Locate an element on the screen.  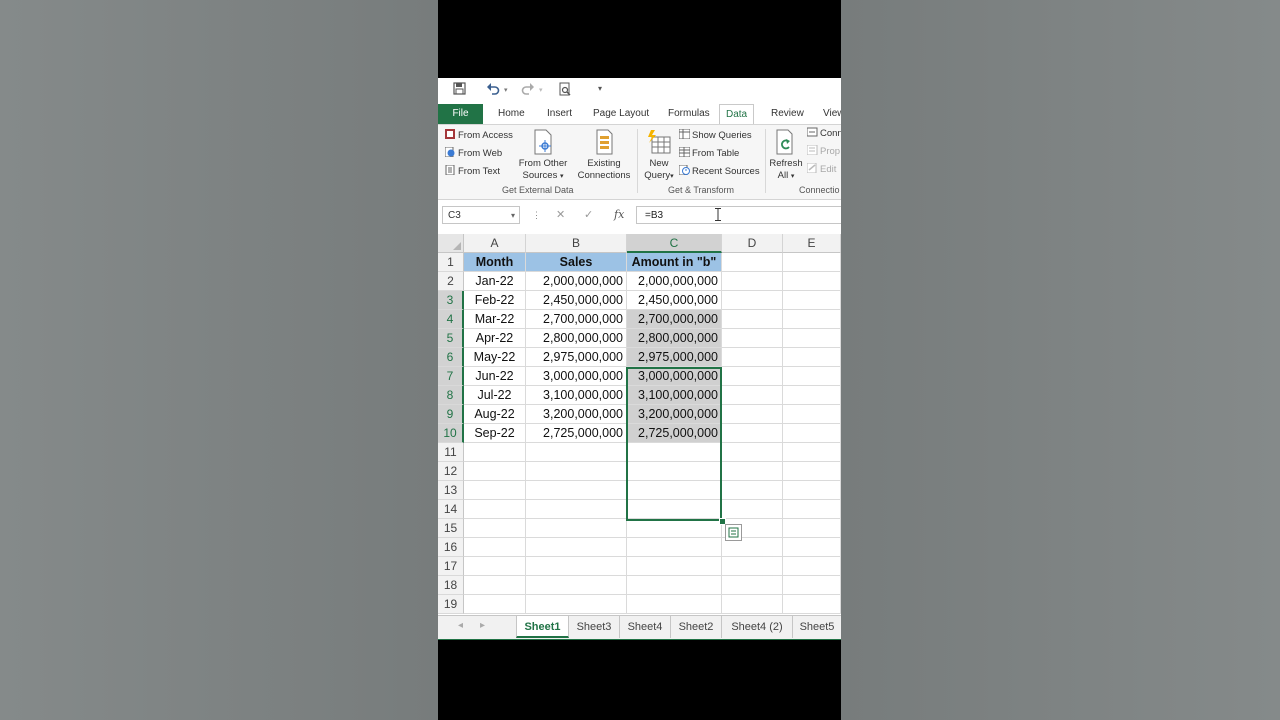
scroll-left-icon: ◂ is located at coordinates (460, 625).